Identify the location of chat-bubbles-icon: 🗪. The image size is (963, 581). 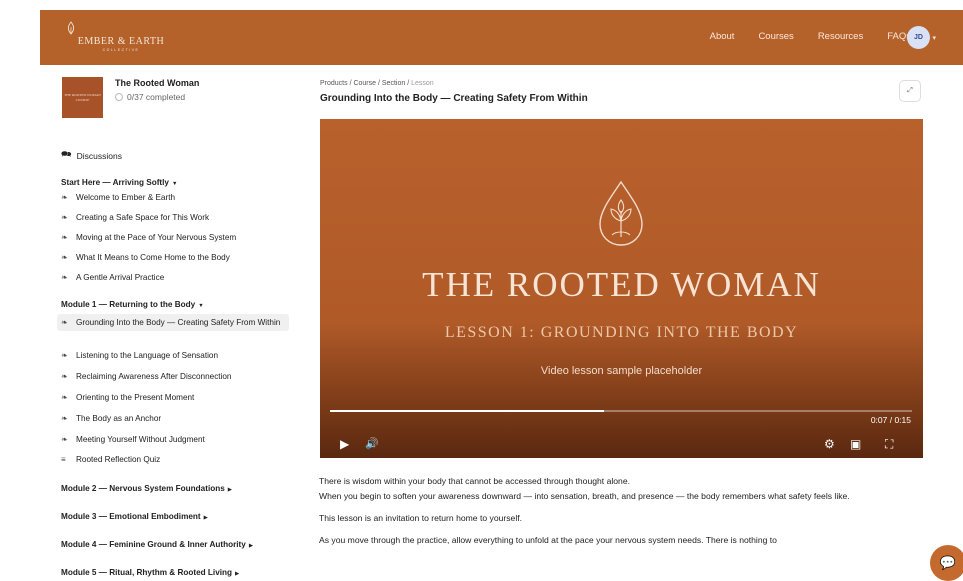
(66, 154).